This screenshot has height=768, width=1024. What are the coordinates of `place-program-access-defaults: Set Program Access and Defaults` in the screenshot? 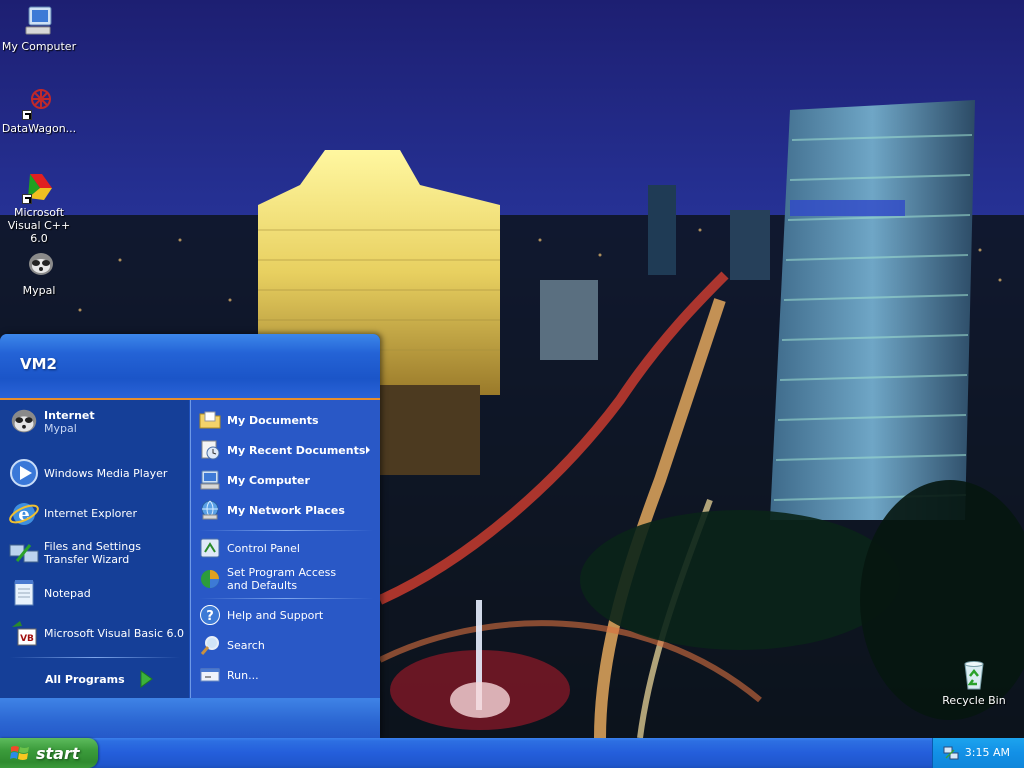 It's located at (284, 579).